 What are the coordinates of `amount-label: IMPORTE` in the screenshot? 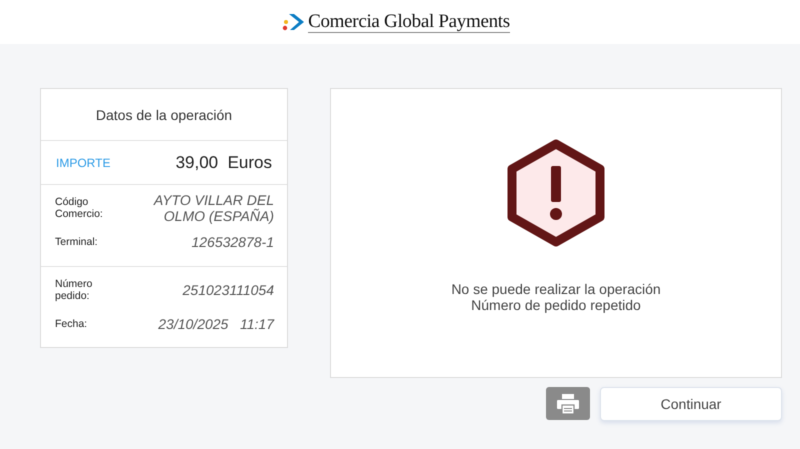 It's located at (83, 163).